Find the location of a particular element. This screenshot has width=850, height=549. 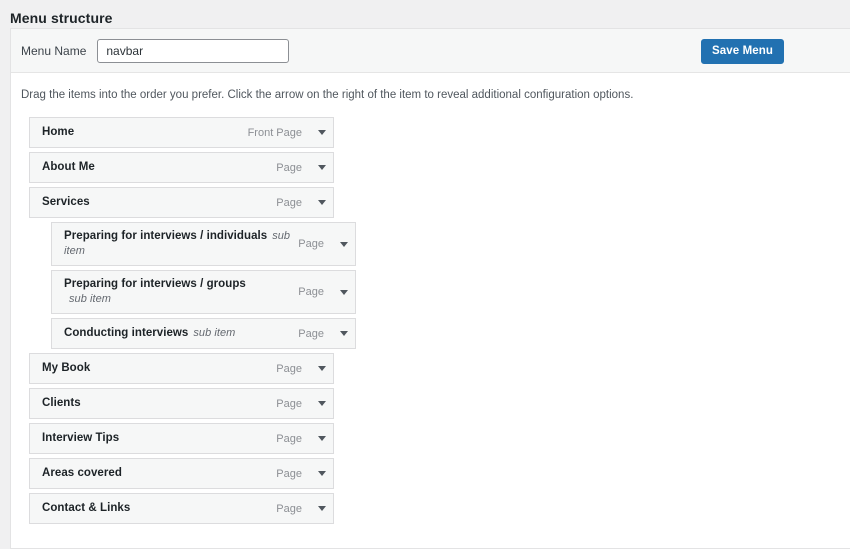

menu-name-input is located at coordinates (193, 50).